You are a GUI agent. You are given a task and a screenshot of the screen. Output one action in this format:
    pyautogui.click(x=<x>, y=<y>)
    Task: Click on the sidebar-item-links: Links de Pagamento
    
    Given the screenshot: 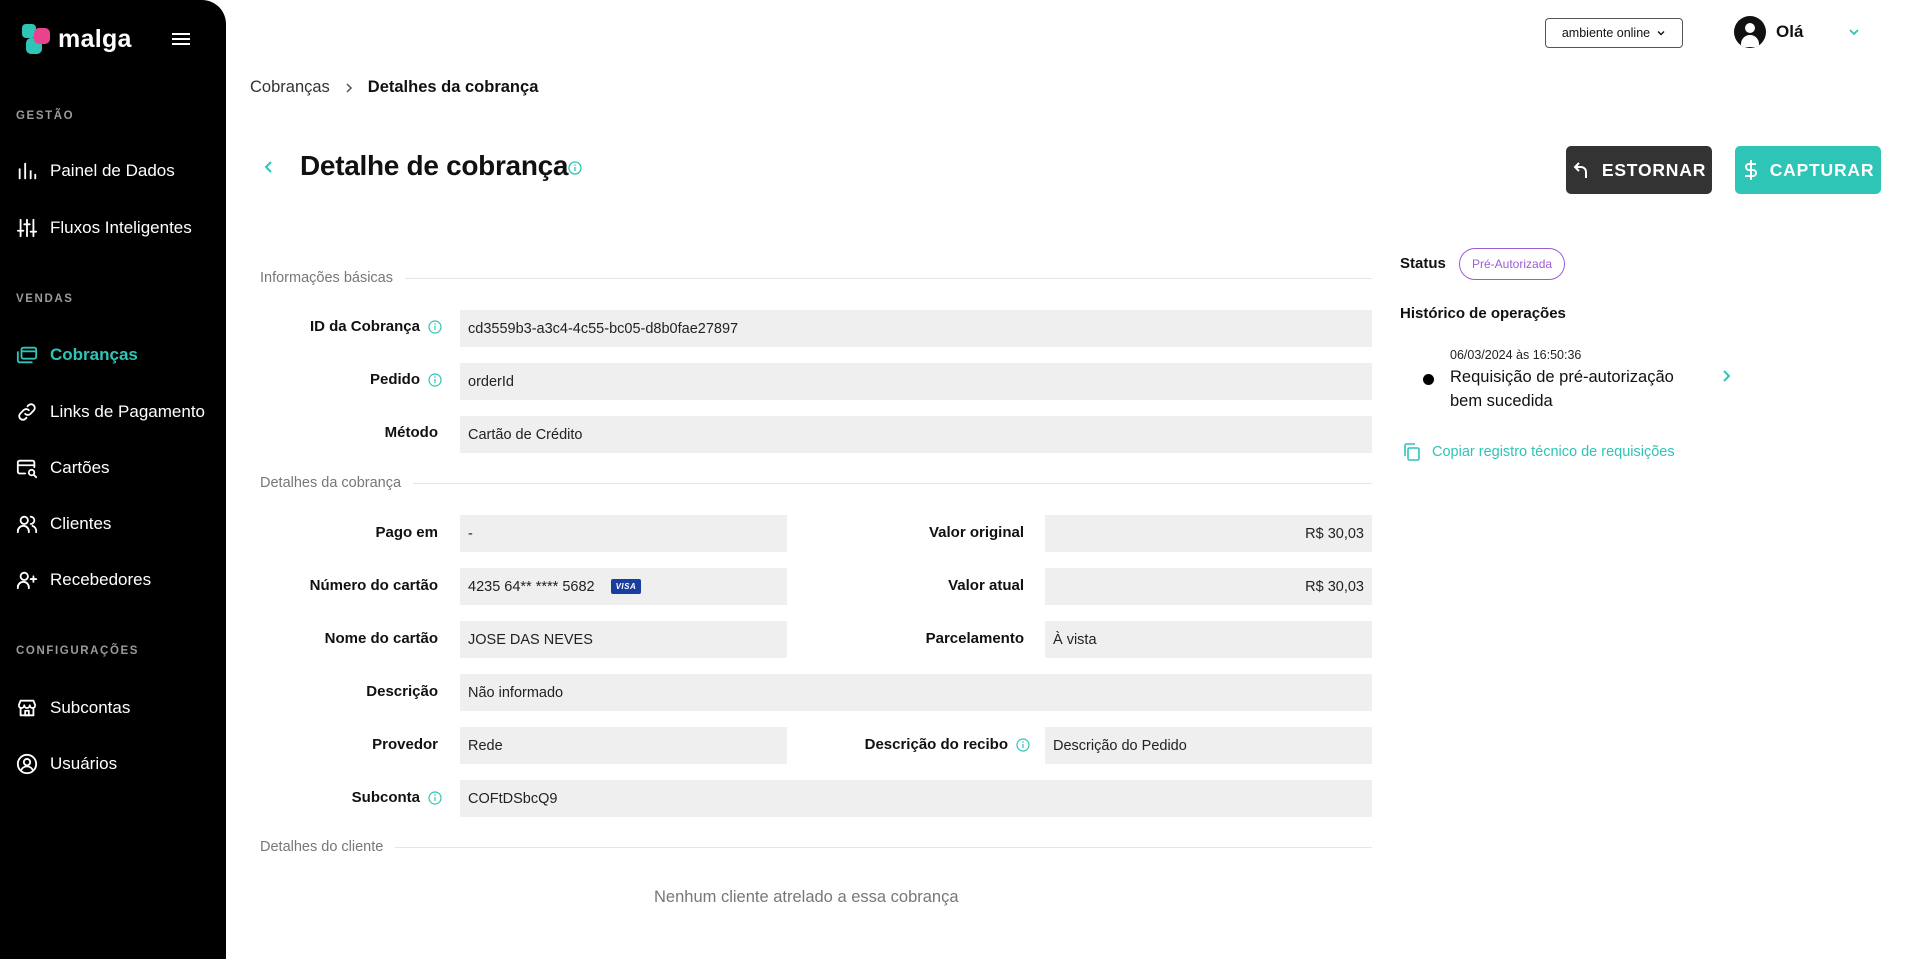 What is the action you would take?
    pyautogui.click(x=110, y=412)
    